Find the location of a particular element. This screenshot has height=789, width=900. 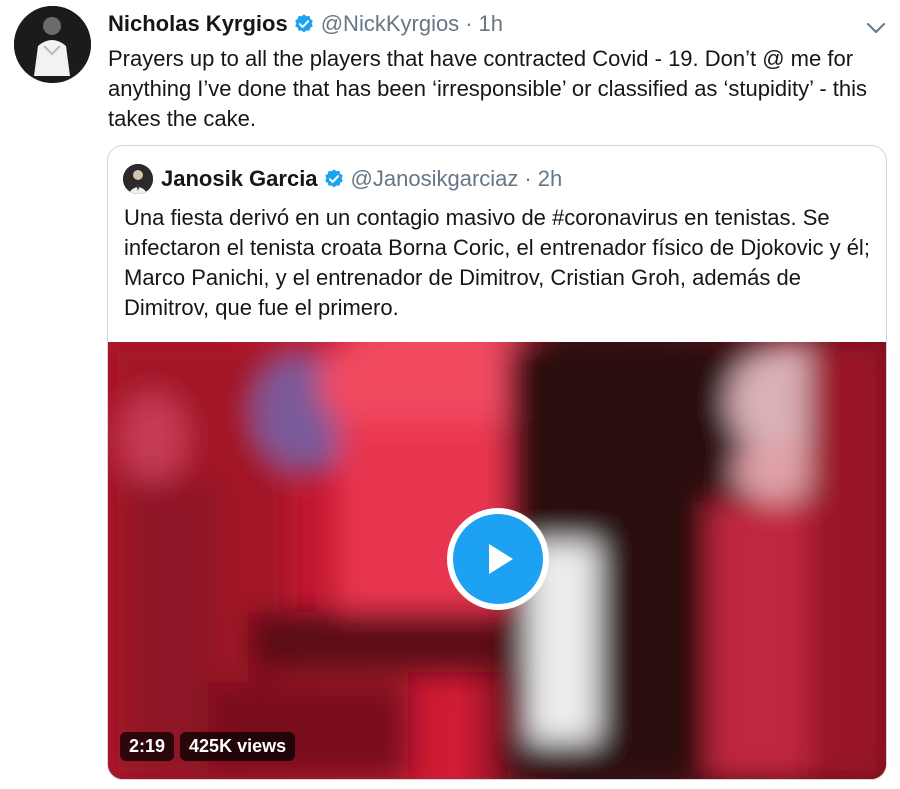

quoted-author-avatar is located at coordinates (138, 179).